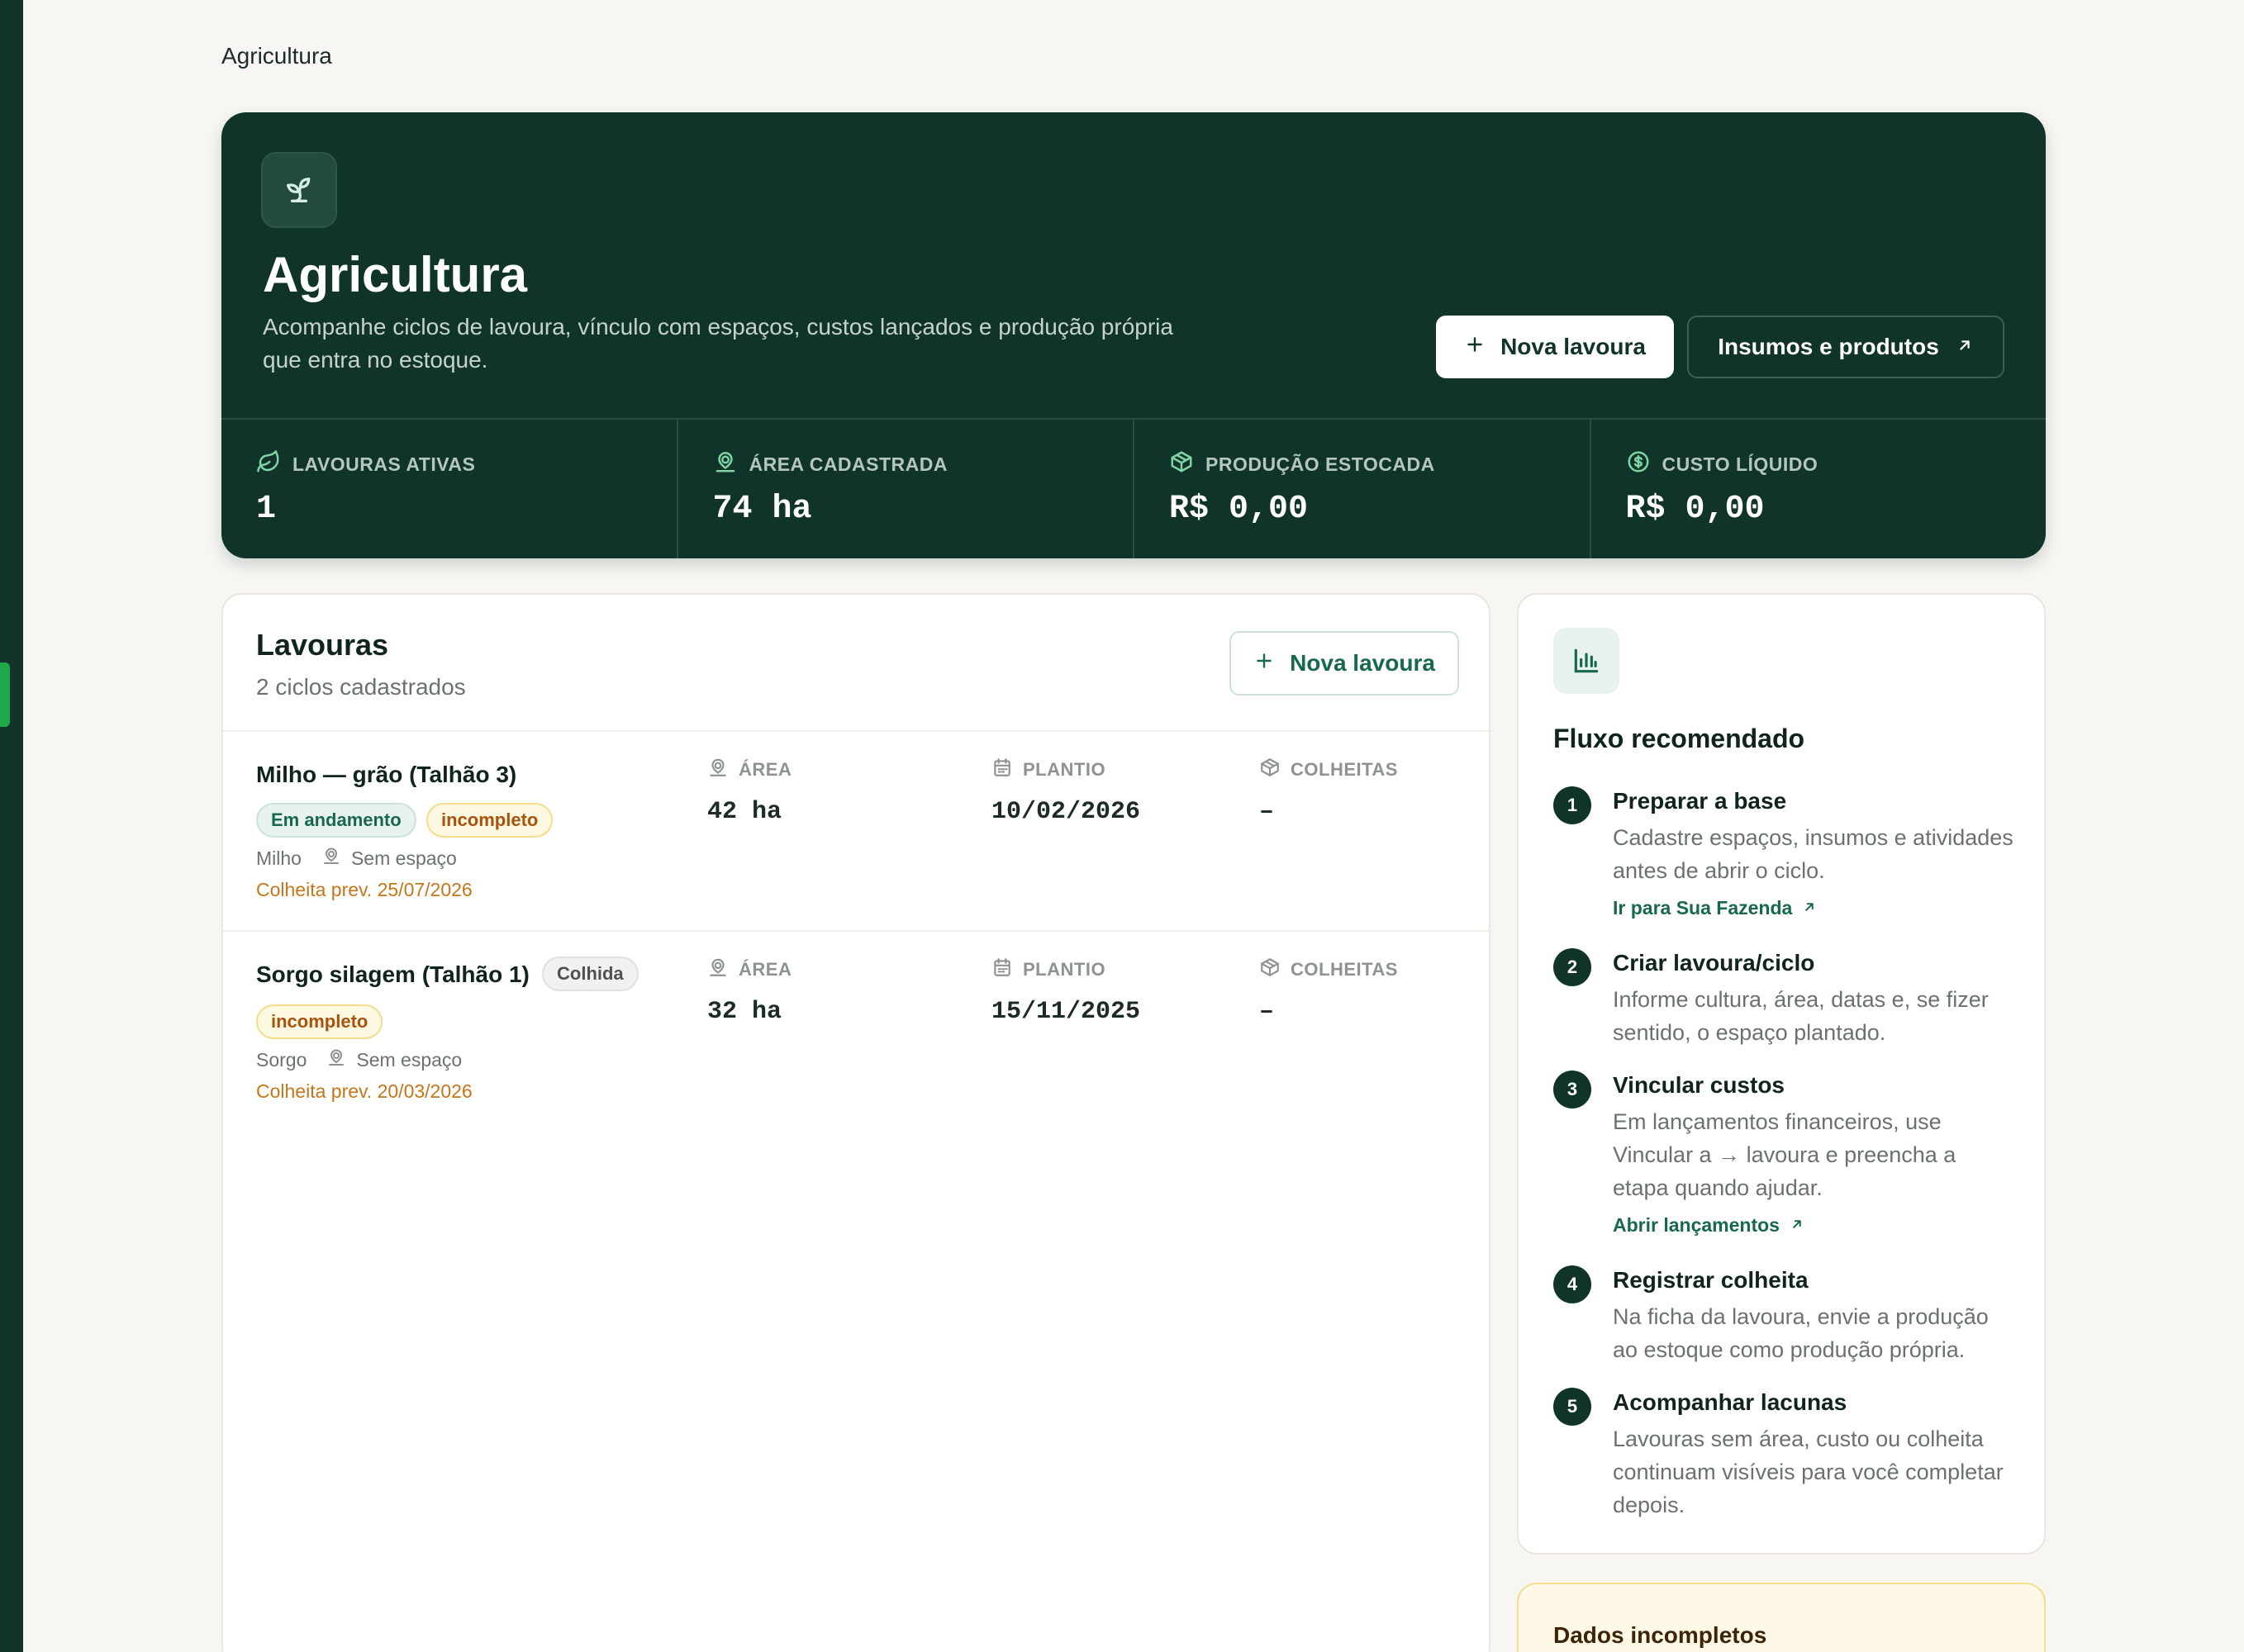 The width and height of the screenshot is (2244, 1652). I want to click on stat-label-wrap: CUSTO LÍQUIDO, so click(1722, 464).